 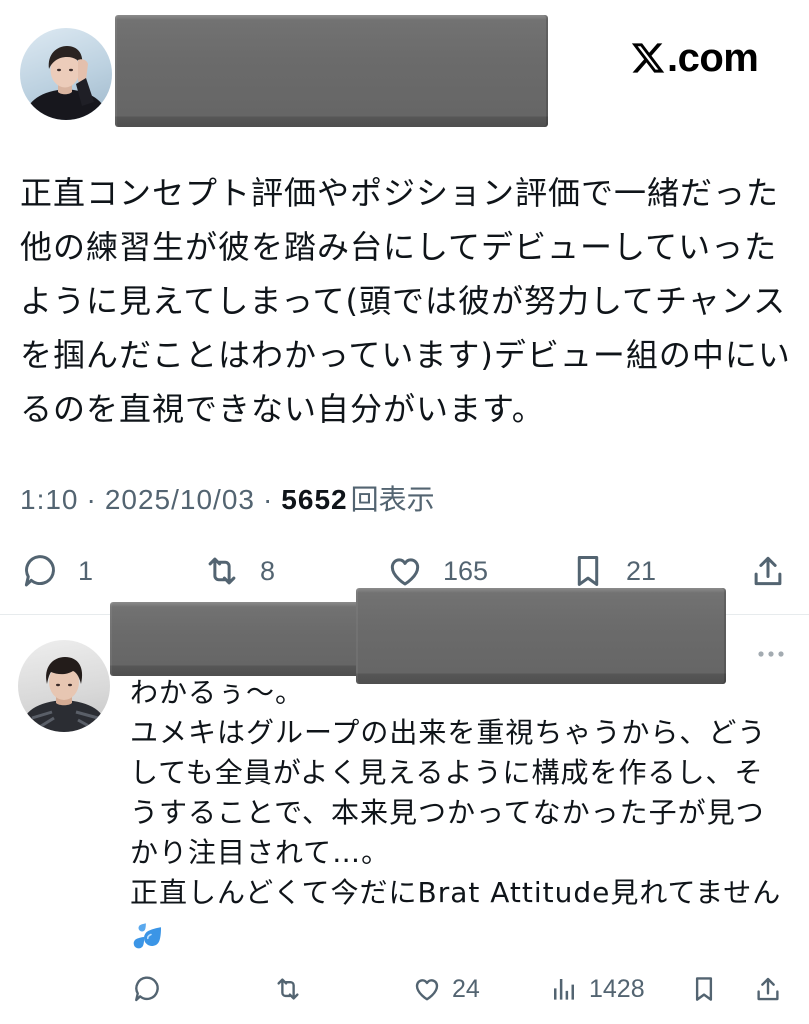 What do you see at coordinates (617, 988) in the screenshot?
I see `reply-view-count: 1428` at bounding box center [617, 988].